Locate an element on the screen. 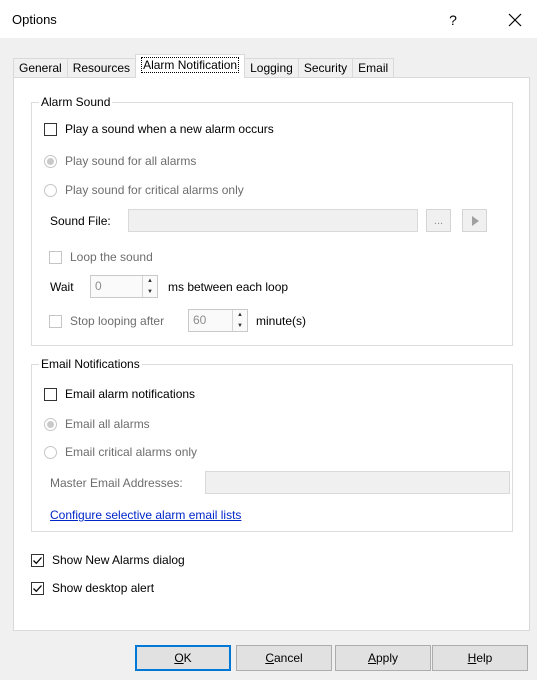  stop-after-checkbox is located at coordinates (55, 321).